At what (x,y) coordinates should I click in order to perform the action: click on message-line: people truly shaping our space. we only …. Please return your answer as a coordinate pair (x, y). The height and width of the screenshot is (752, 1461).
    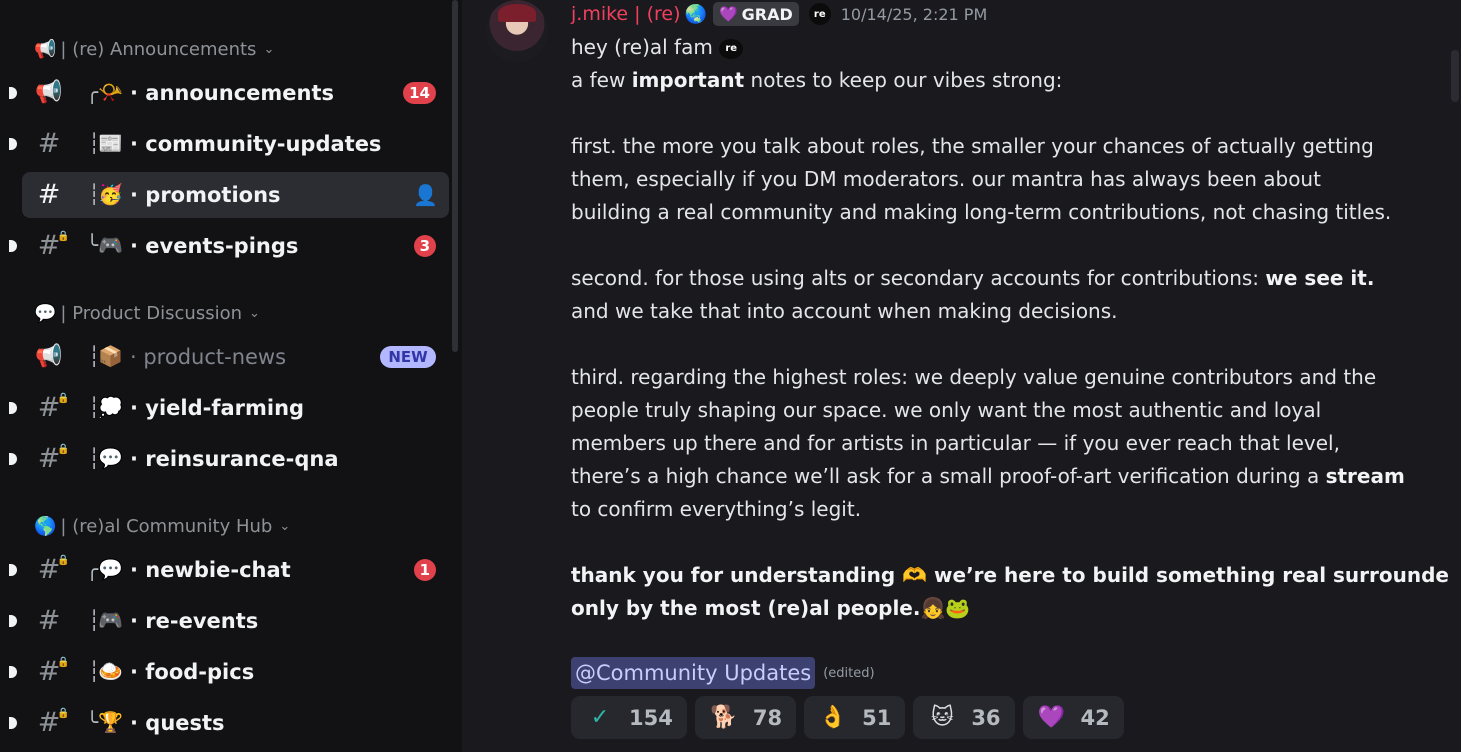
    Looking at the image, I should click on (946, 410).